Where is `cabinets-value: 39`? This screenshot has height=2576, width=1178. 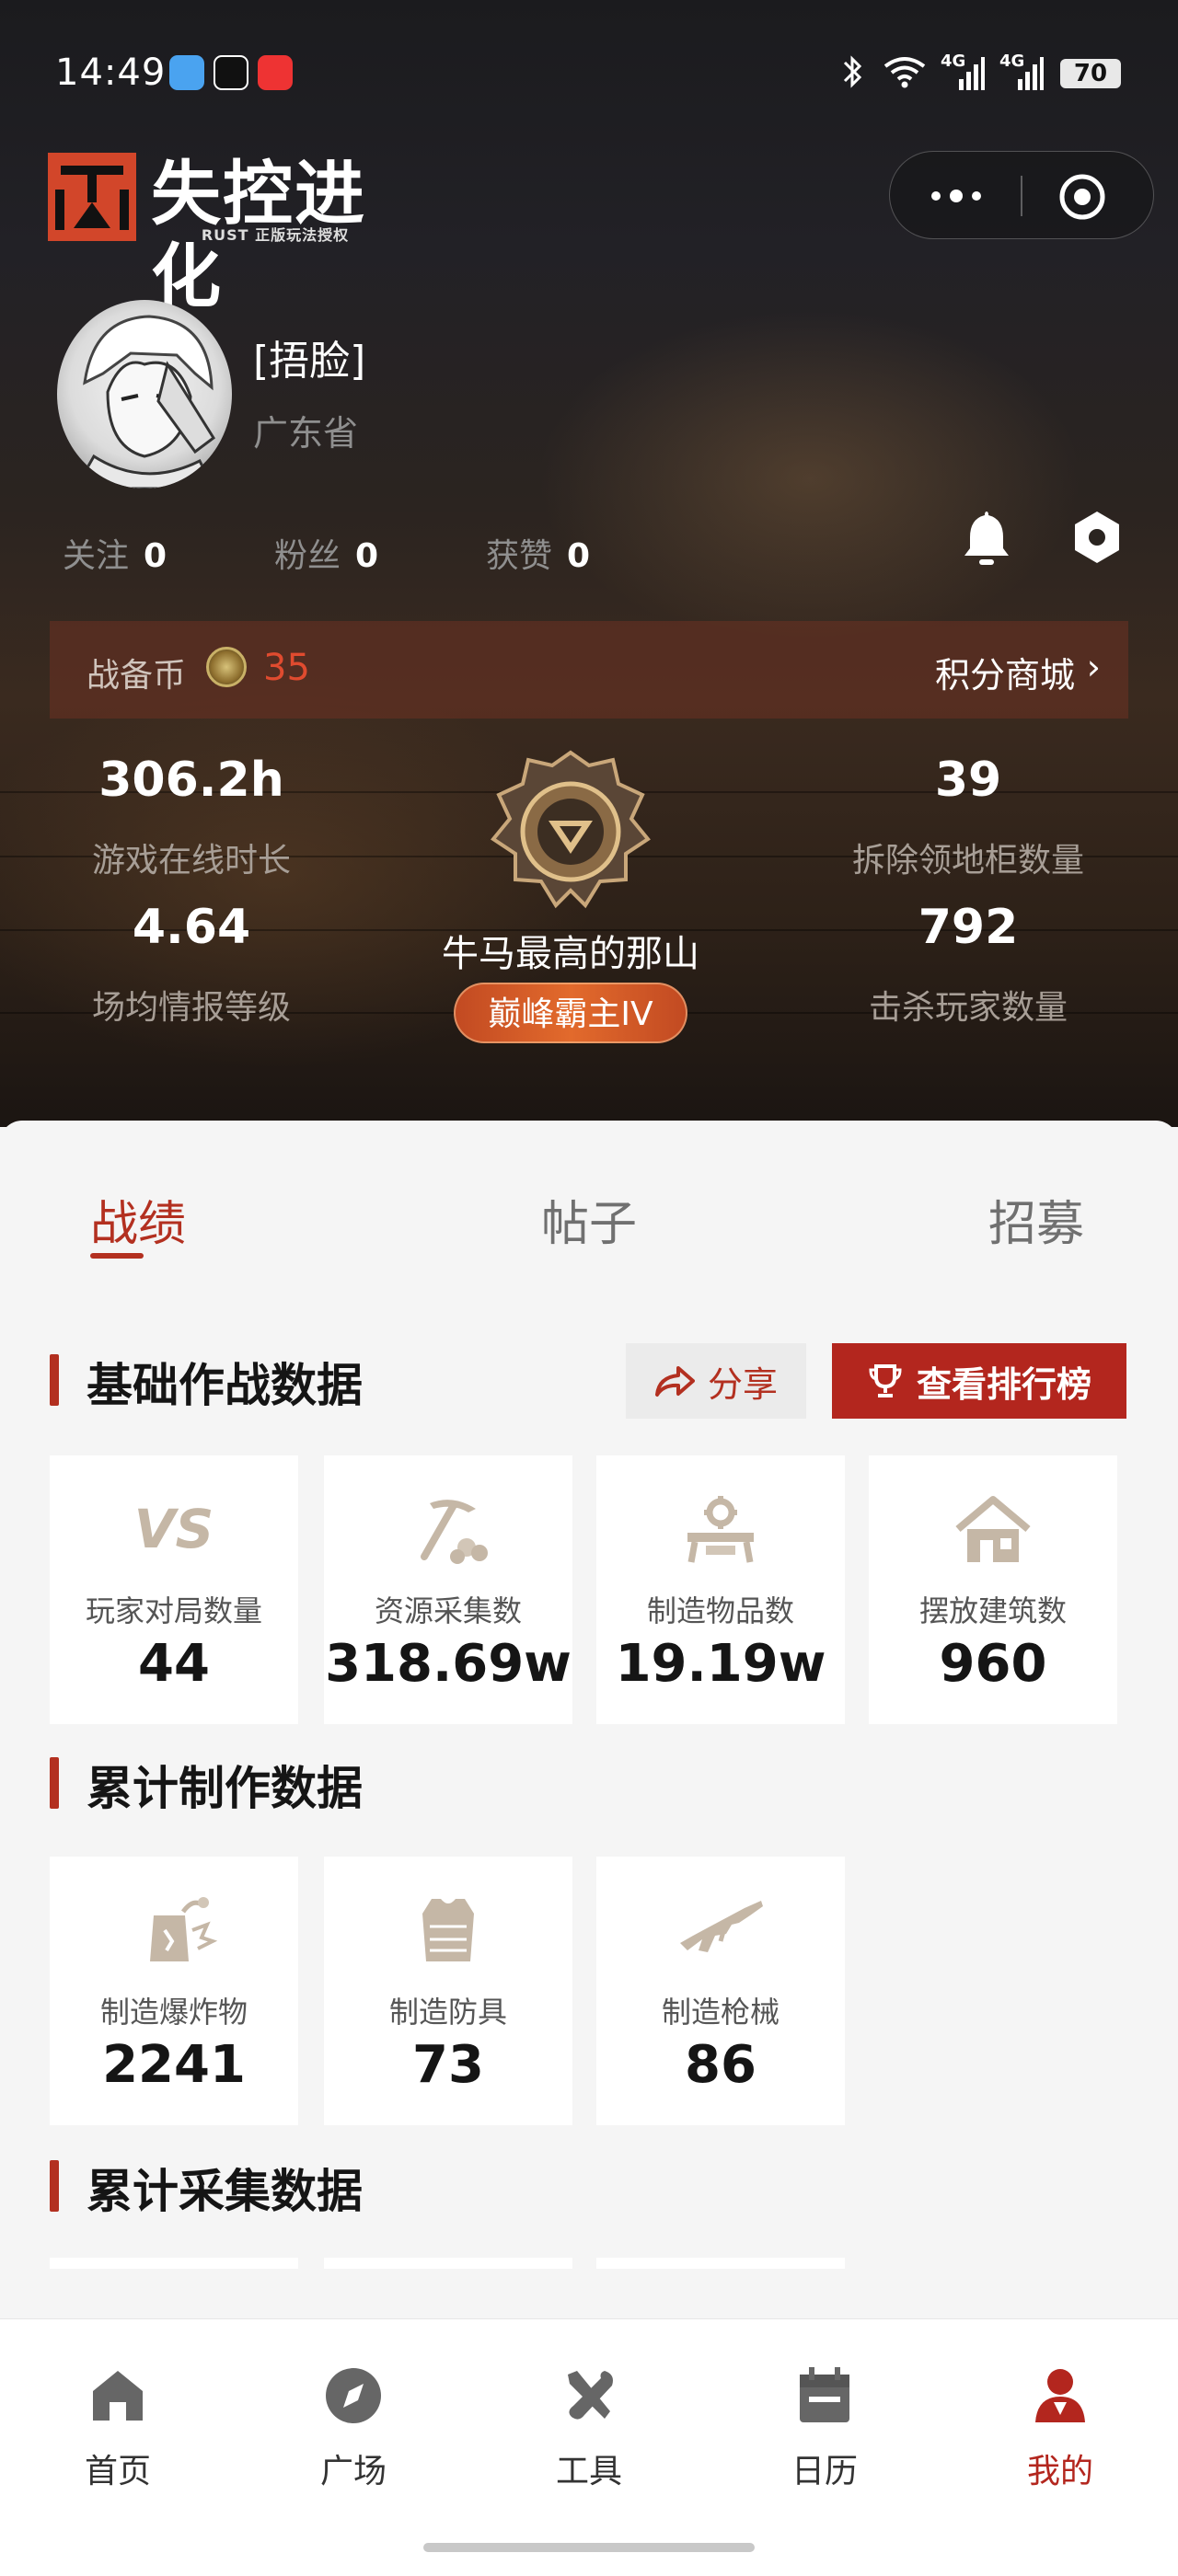 cabinets-value: 39 is located at coordinates (968, 780).